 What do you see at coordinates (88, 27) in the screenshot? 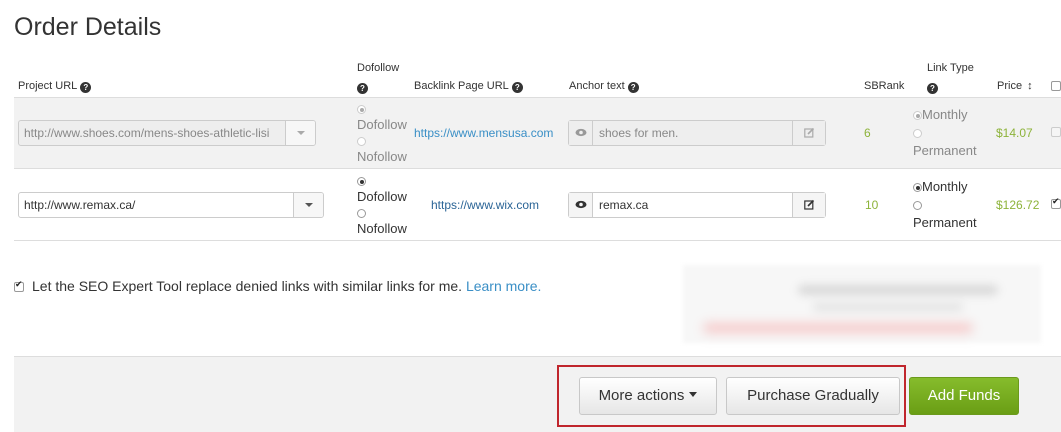
I see `page-title: Order Details` at bounding box center [88, 27].